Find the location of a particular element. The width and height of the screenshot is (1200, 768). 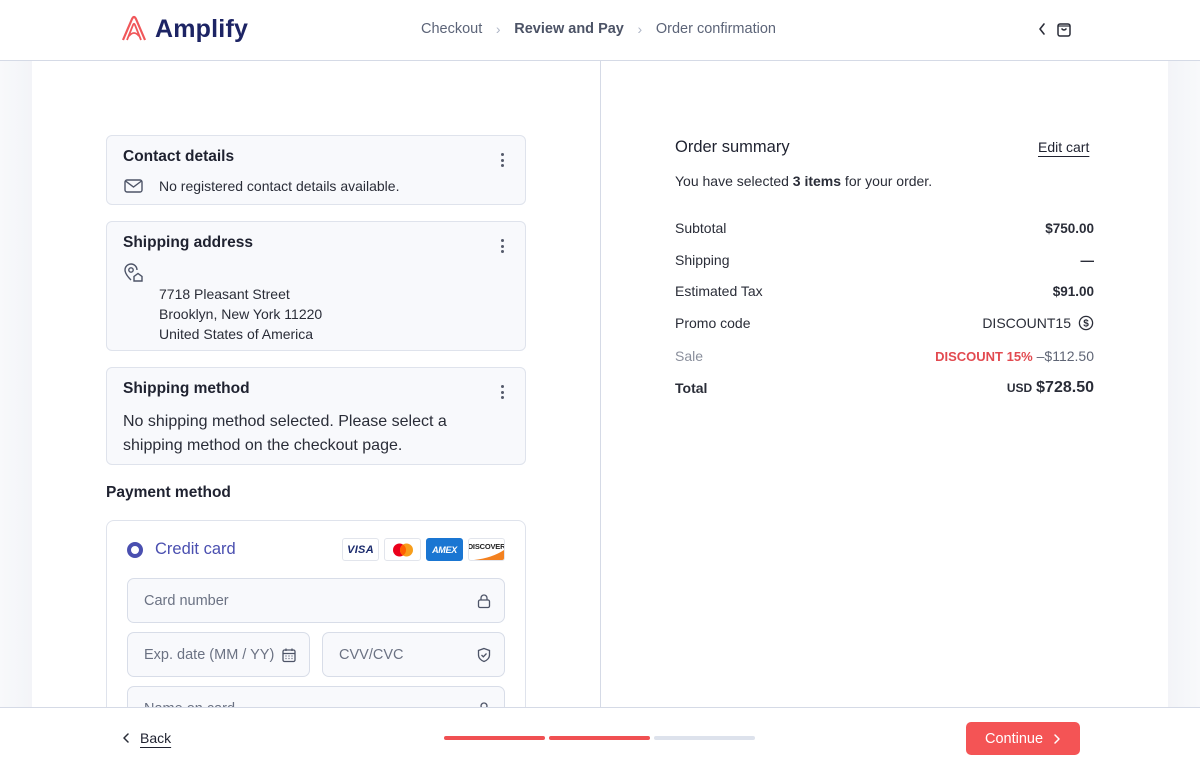

brand-name: Amplify is located at coordinates (202, 28).